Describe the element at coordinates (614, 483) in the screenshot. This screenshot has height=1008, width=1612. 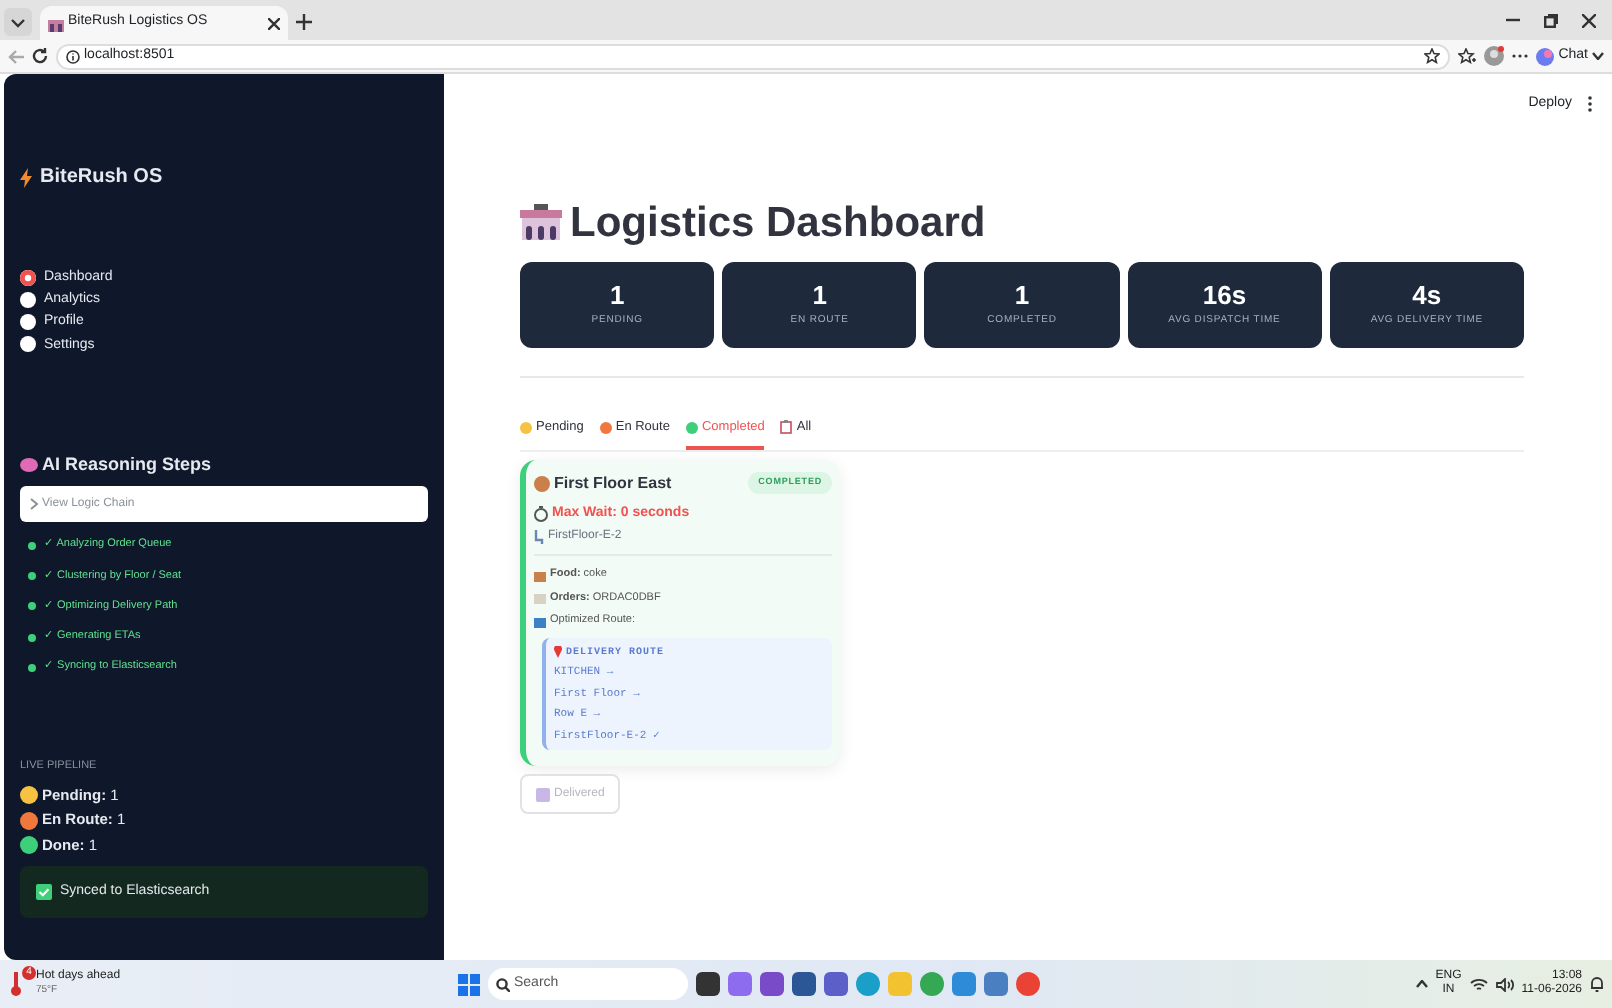
I see `card-title: First Floor East` at that location.